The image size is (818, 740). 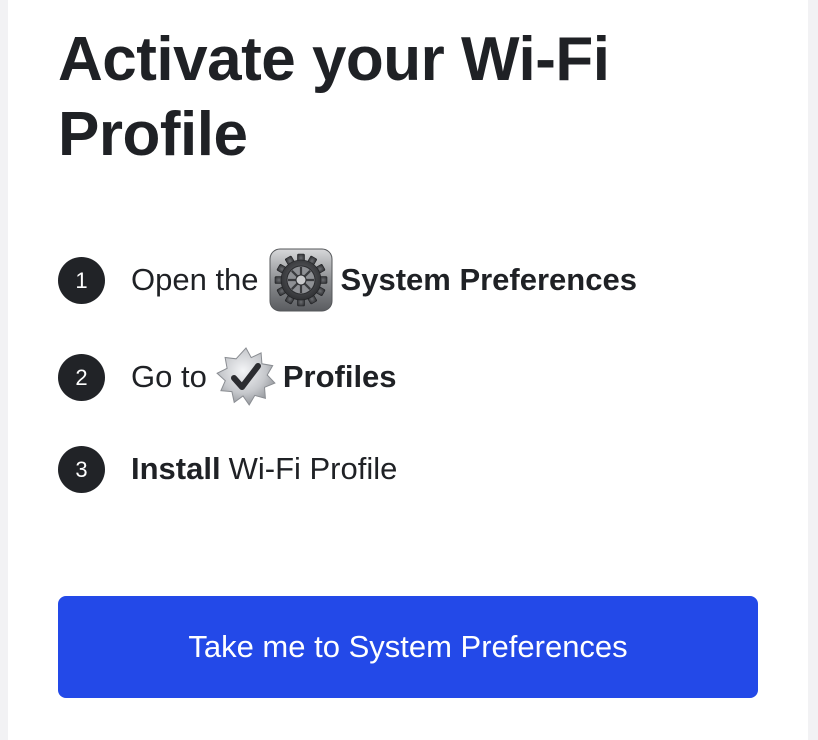 I want to click on step-3-bold: Install, so click(x=176, y=468).